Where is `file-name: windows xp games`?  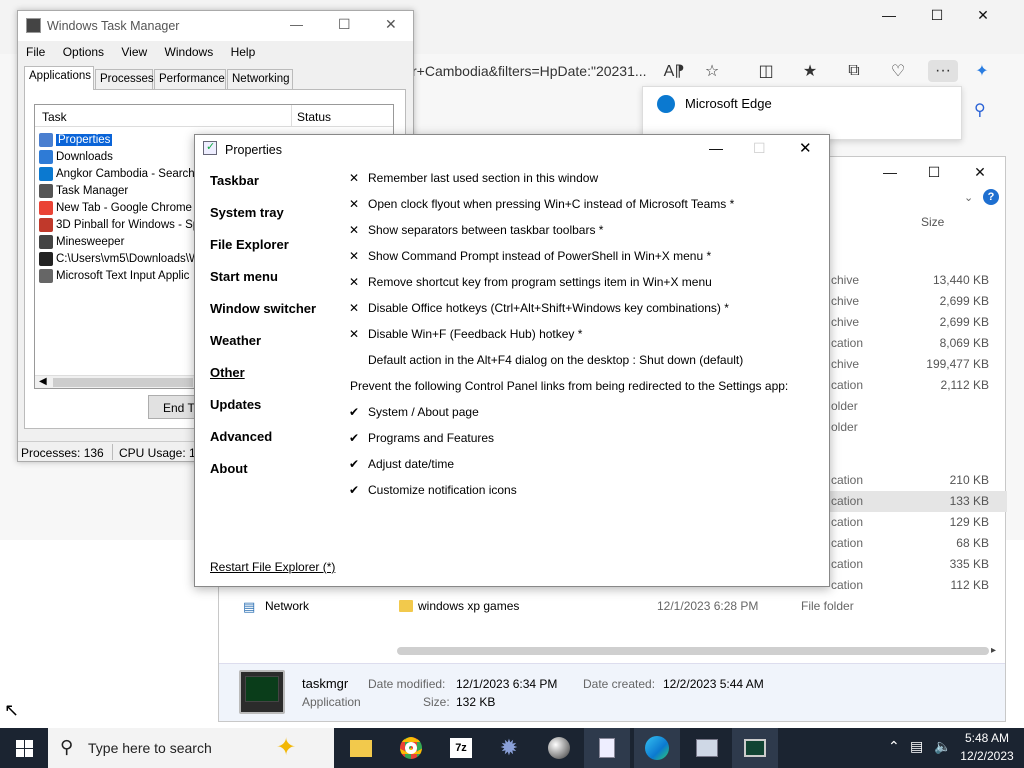 file-name: windows xp games is located at coordinates (468, 606).